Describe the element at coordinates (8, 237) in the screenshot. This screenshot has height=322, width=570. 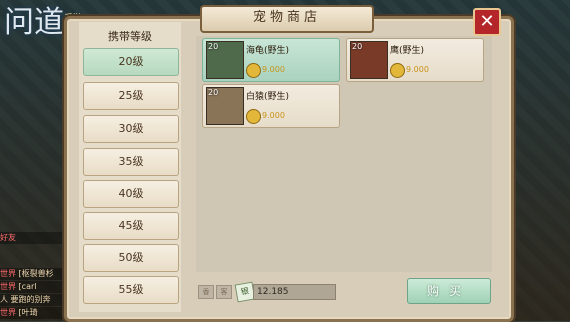
I see `chat-tag: 好友` at that location.